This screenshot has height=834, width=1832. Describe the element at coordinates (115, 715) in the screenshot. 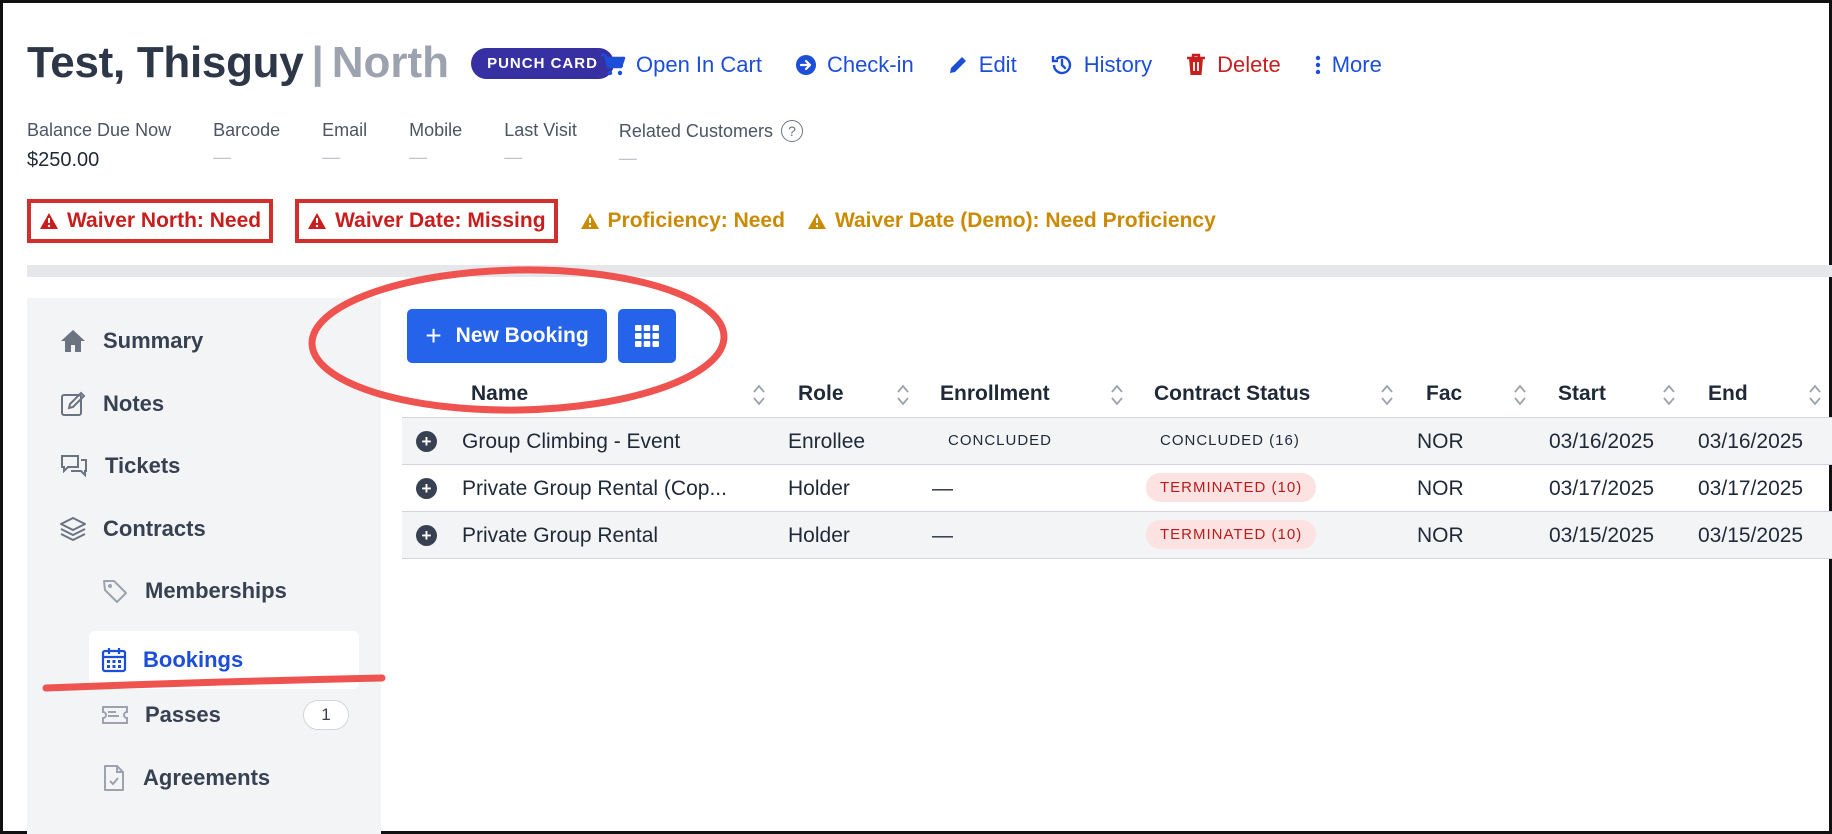

I see `ticket-icon` at that location.